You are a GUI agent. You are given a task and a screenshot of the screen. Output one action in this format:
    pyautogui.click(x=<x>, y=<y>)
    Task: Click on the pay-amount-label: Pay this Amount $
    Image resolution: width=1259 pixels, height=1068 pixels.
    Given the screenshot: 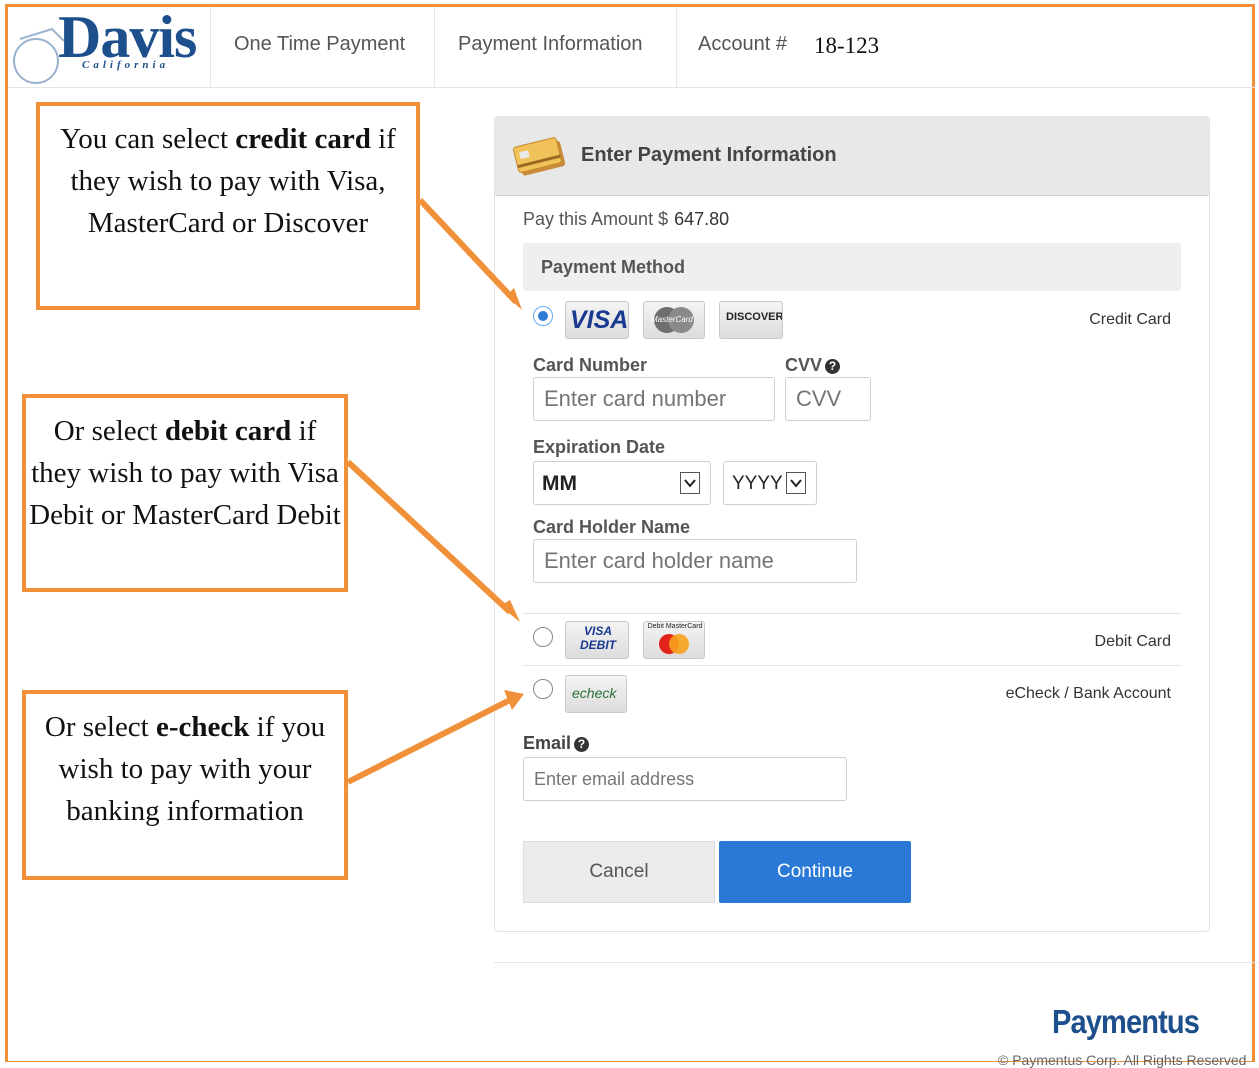 What is the action you would take?
    pyautogui.click(x=596, y=219)
    